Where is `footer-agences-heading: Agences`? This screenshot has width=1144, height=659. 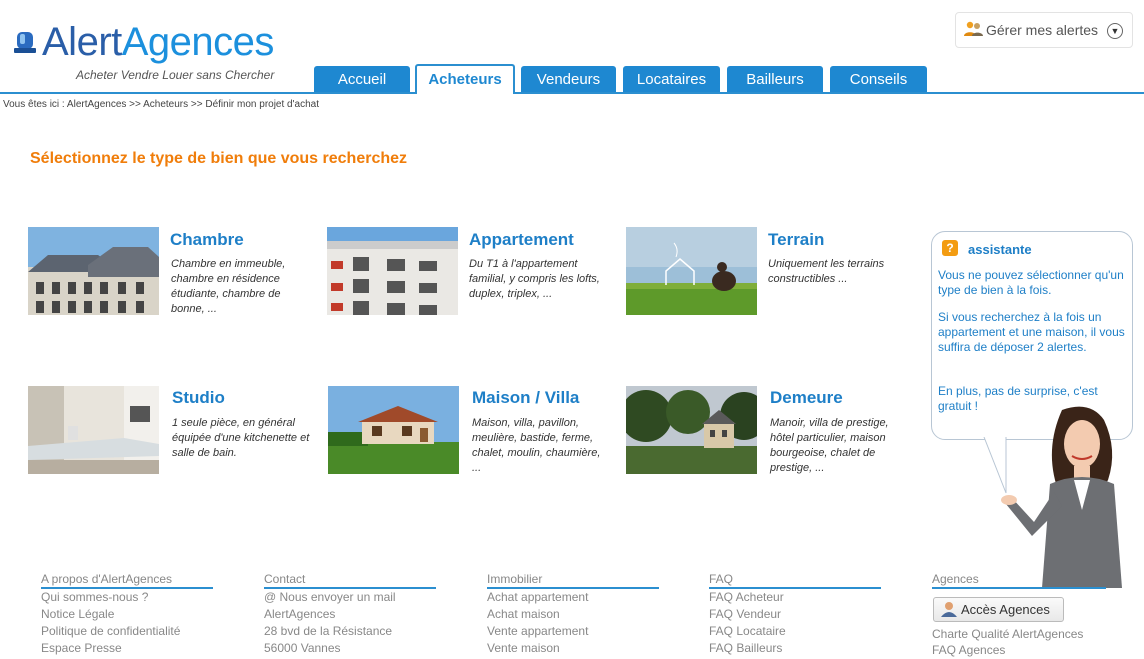
footer-agences-heading: Agences is located at coordinates (1019, 580).